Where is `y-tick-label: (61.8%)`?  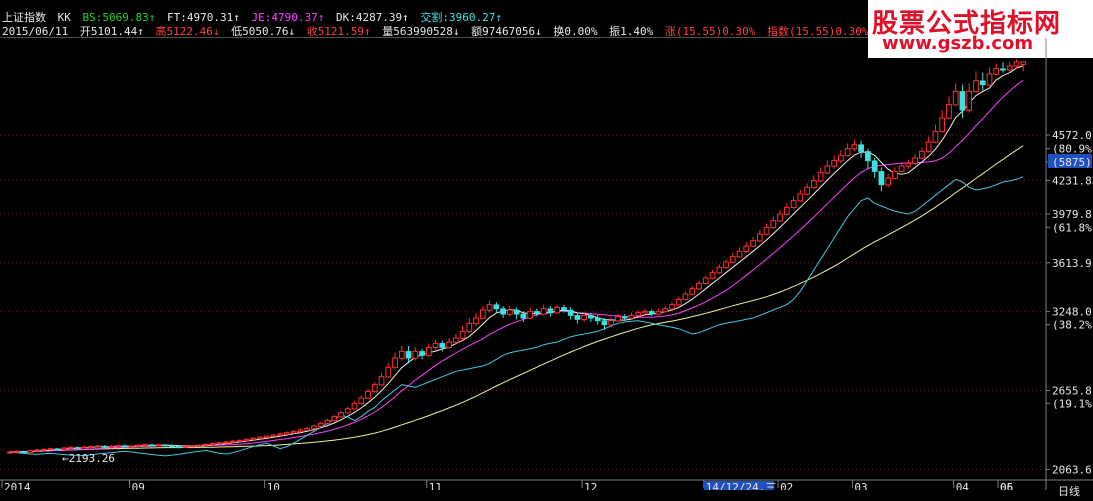 y-tick-label: (61.8%) is located at coordinates (1072, 227).